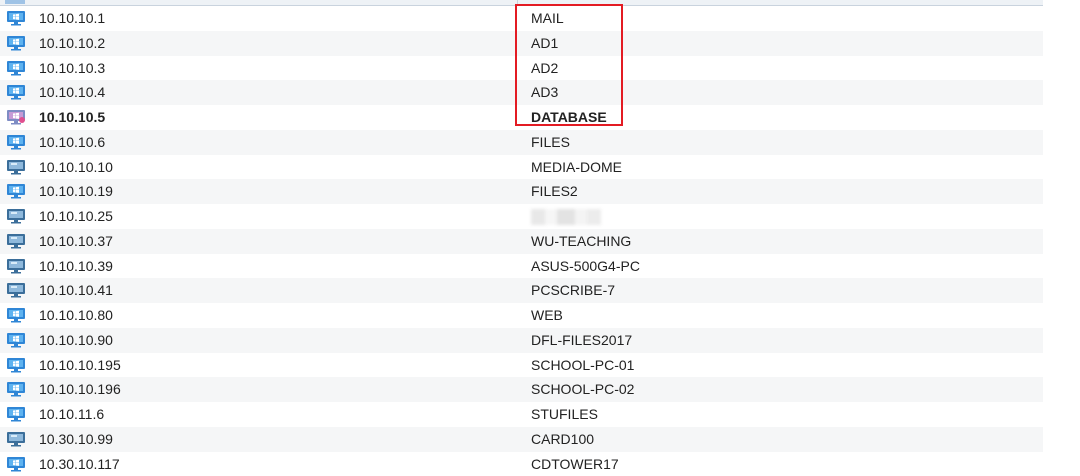  What do you see at coordinates (72, 92) in the screenshot?
I see `host-ip: 10.10.10.4` at bounding box center [72, 92].